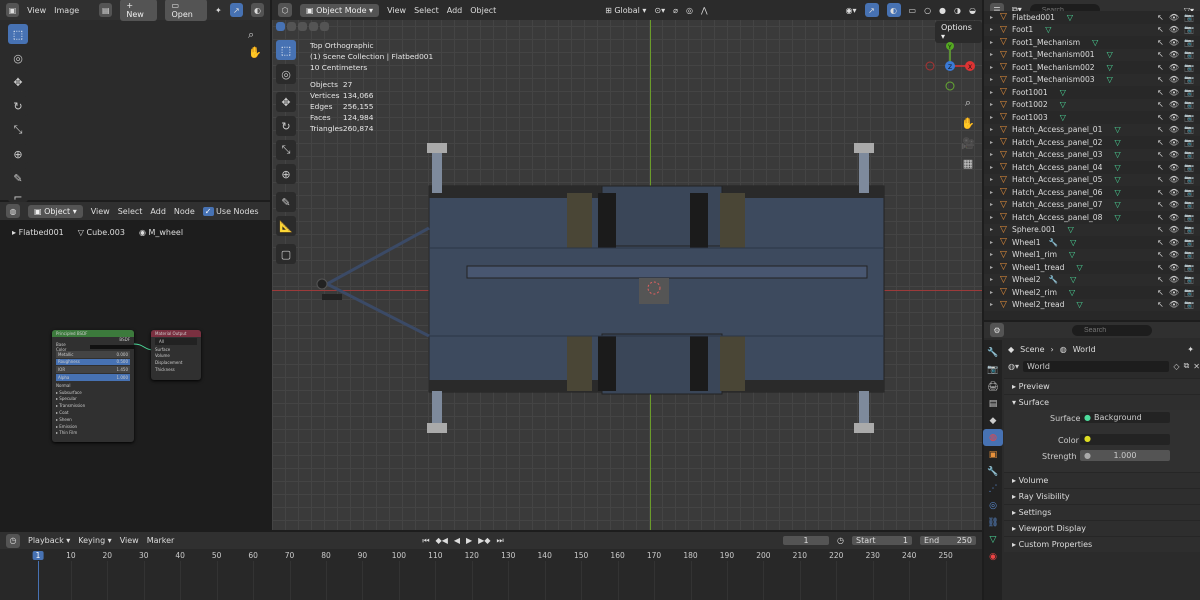 The image size is (1200, 600). What do you see at coordinates (1092, 54) in the screenshot?
I see `outliner-row: ▸ ▽ Foot1_Mechanism001 ▽ ↖ 👁 📷` at bounding box center [1092, 54].